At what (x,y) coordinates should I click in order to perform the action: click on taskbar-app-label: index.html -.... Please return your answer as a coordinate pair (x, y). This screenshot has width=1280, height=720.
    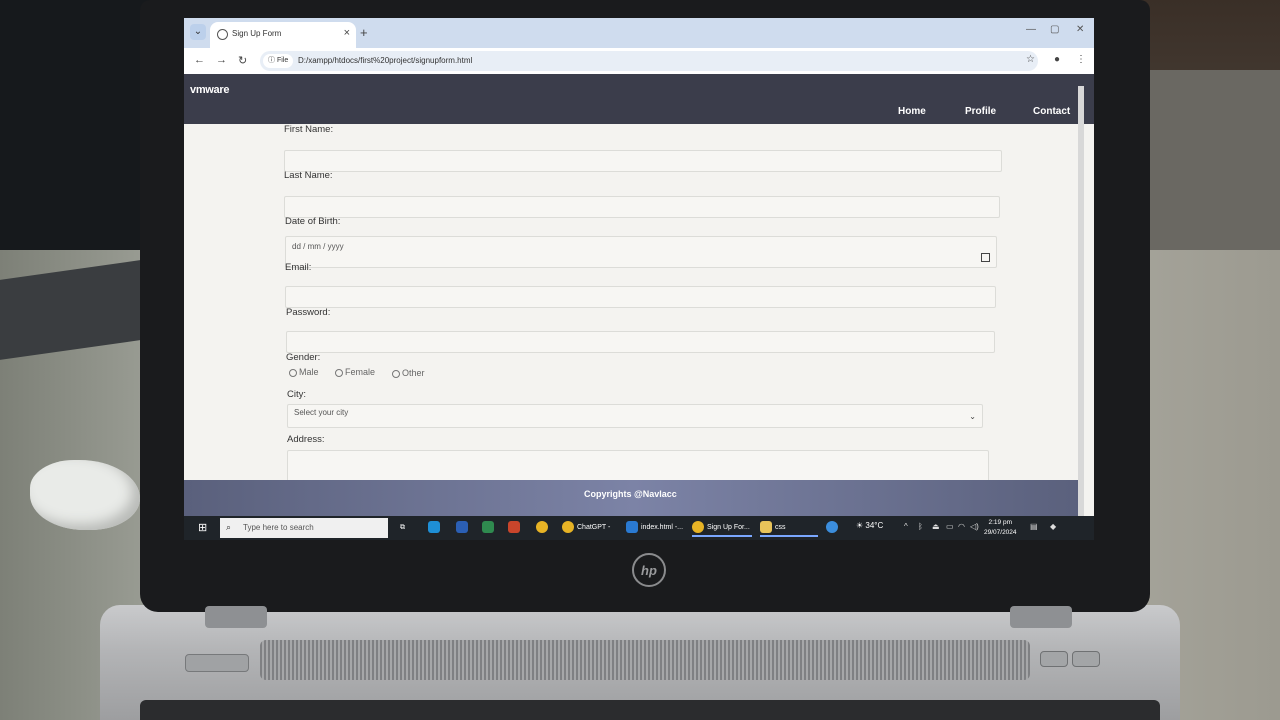
    Looking at the image, I should click on (662, 527).